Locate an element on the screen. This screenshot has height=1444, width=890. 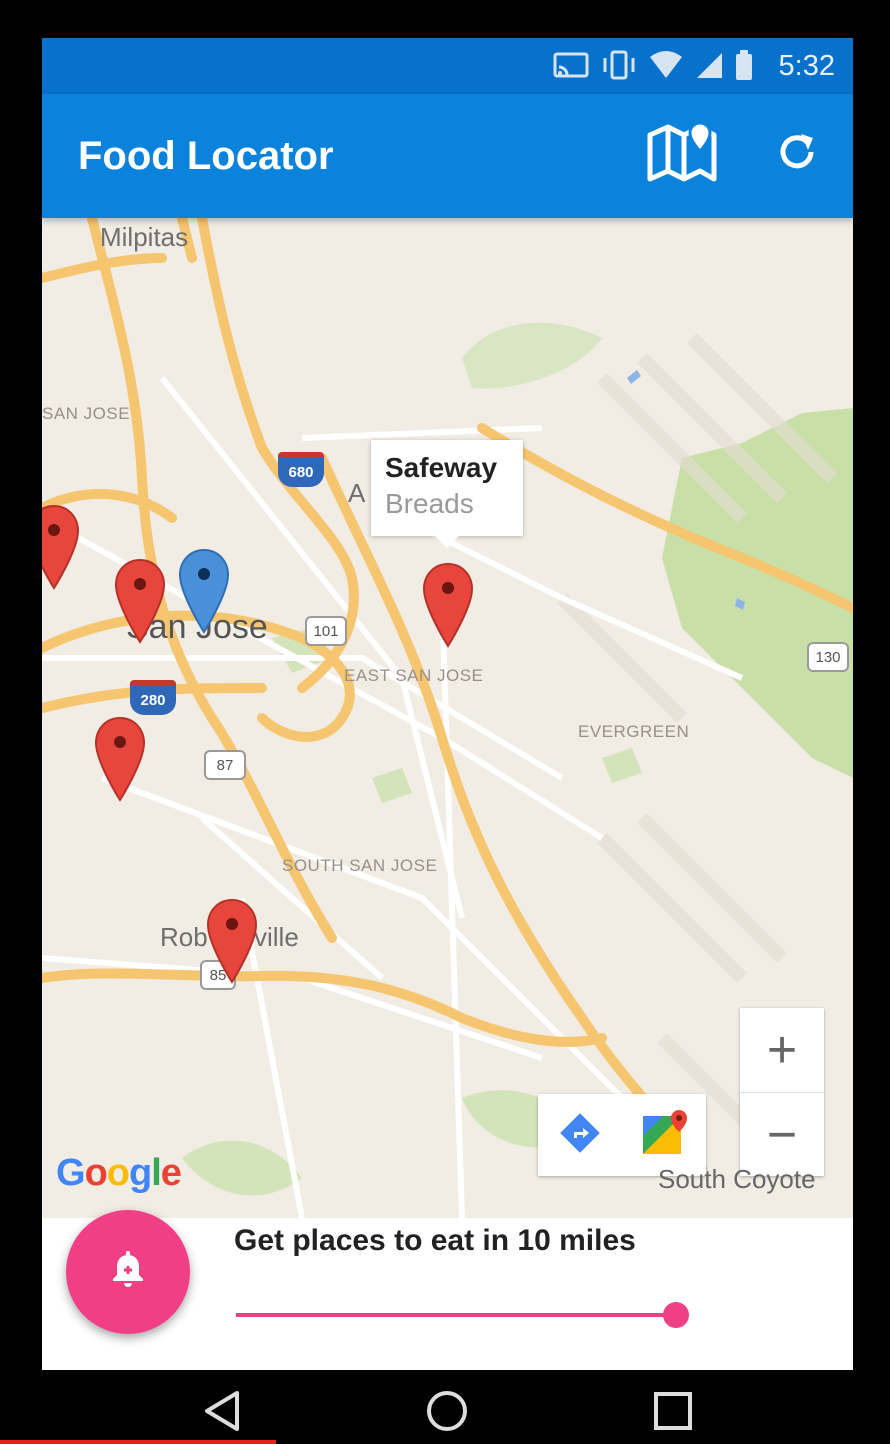
status-icons is located at coordinates (653, 67).